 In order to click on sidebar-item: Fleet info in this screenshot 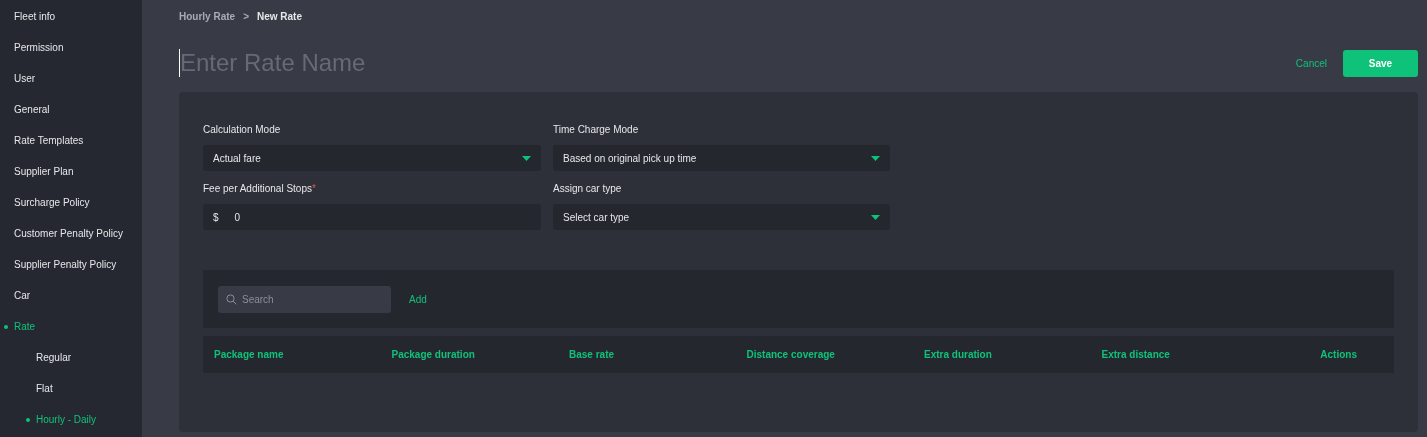, I will do `click(71, 16)`.